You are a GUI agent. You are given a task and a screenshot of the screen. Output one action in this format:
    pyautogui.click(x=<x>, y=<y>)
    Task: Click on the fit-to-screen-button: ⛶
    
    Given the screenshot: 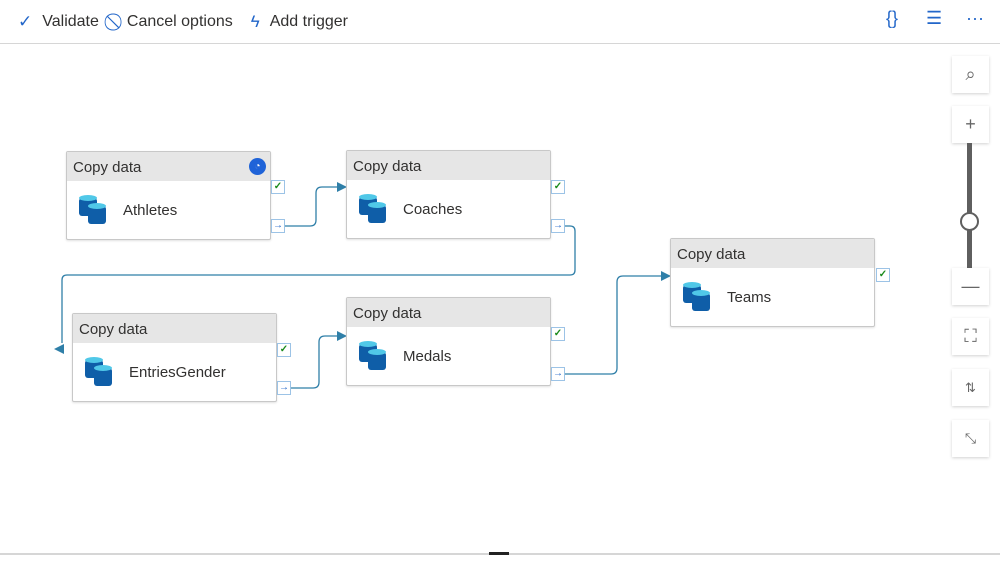 What is the action you would take?
    pyautogui.click(x=970, y=336)
    